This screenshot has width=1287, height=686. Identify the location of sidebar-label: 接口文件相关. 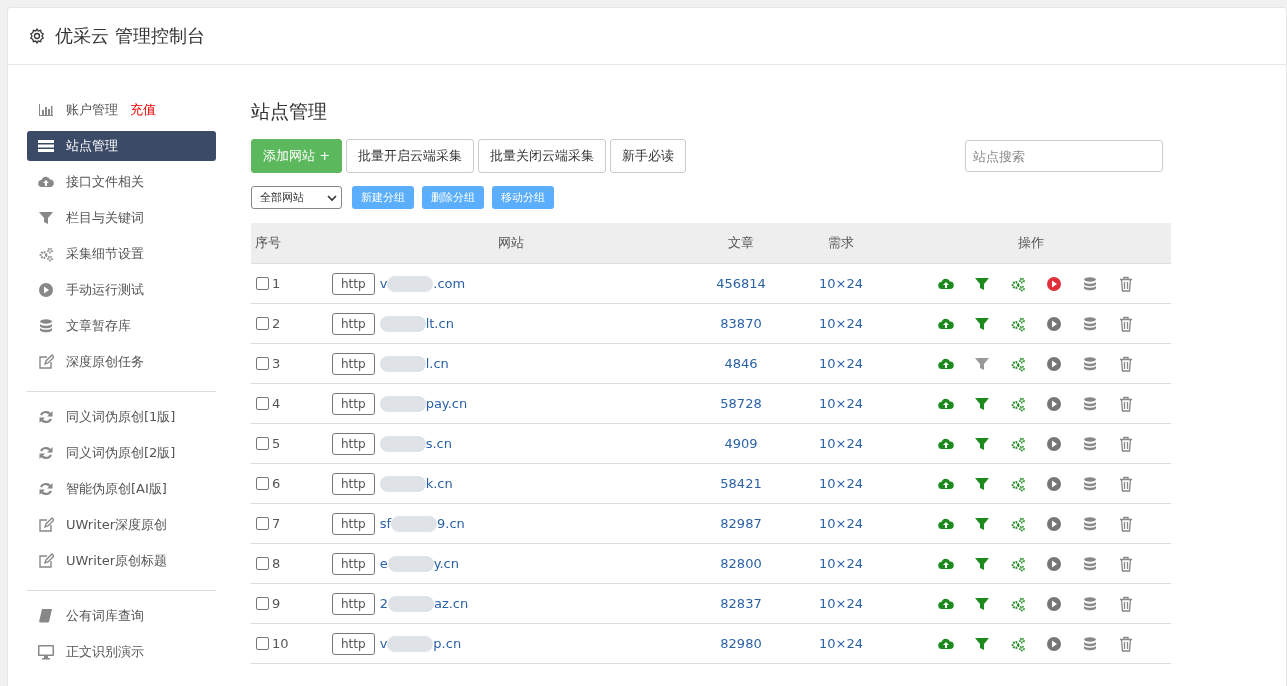
(105, 182).